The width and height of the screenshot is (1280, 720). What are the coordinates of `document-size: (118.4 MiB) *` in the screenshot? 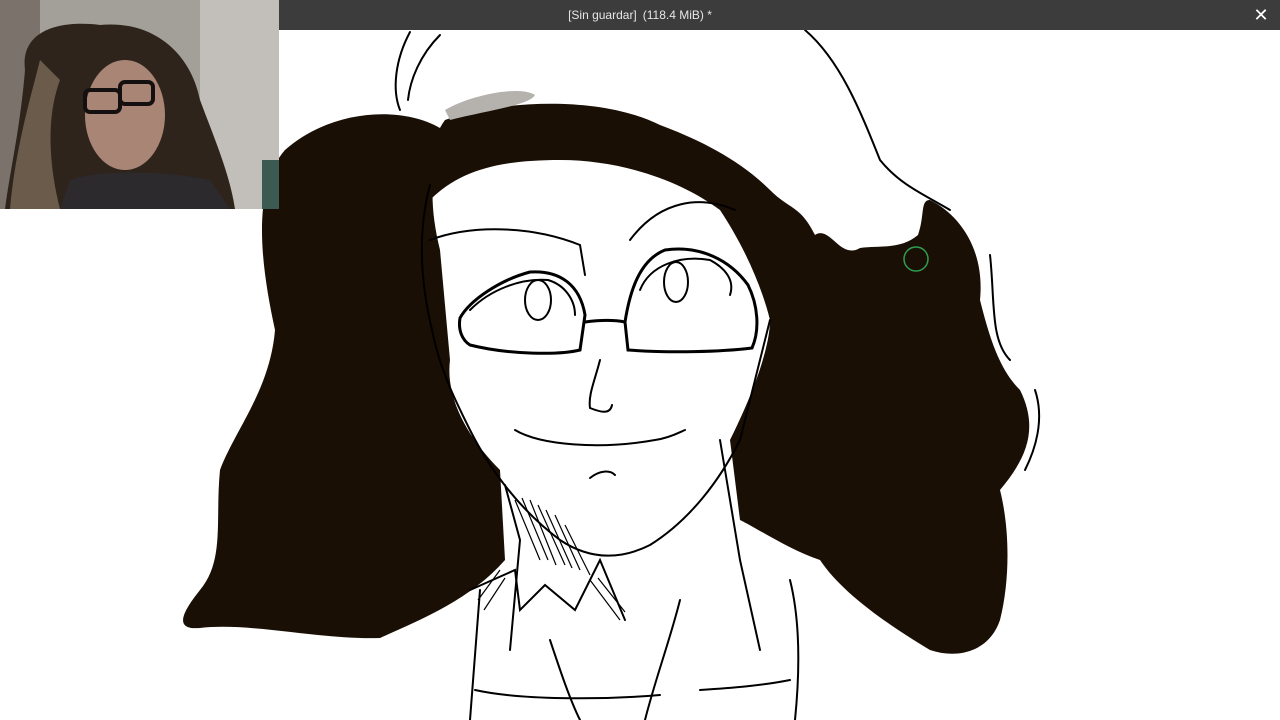 It's located at (677, 15).